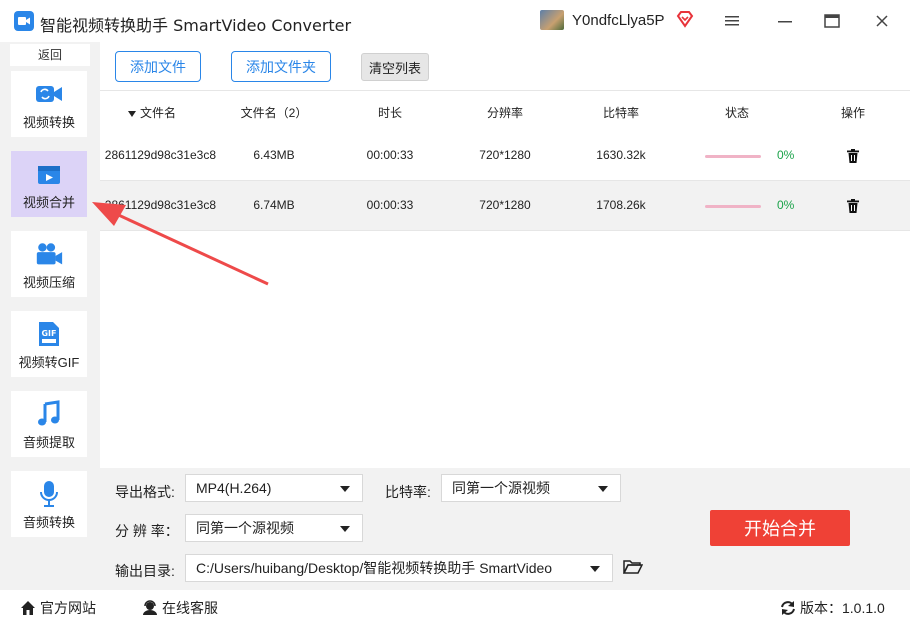 The width and height of the screenshot is (910, 622). I want to click on sidebar-item-audio-extract: 音频提取, so click(49, 424).